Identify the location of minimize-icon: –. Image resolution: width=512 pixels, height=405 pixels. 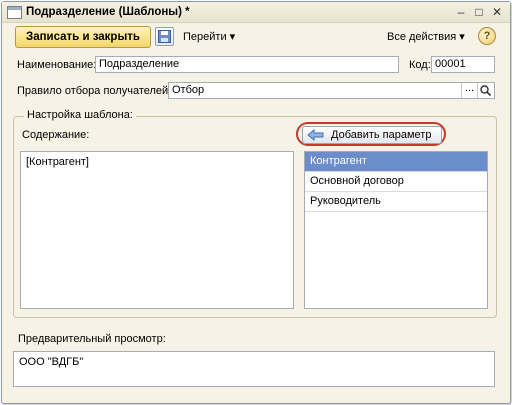
(461, 12).